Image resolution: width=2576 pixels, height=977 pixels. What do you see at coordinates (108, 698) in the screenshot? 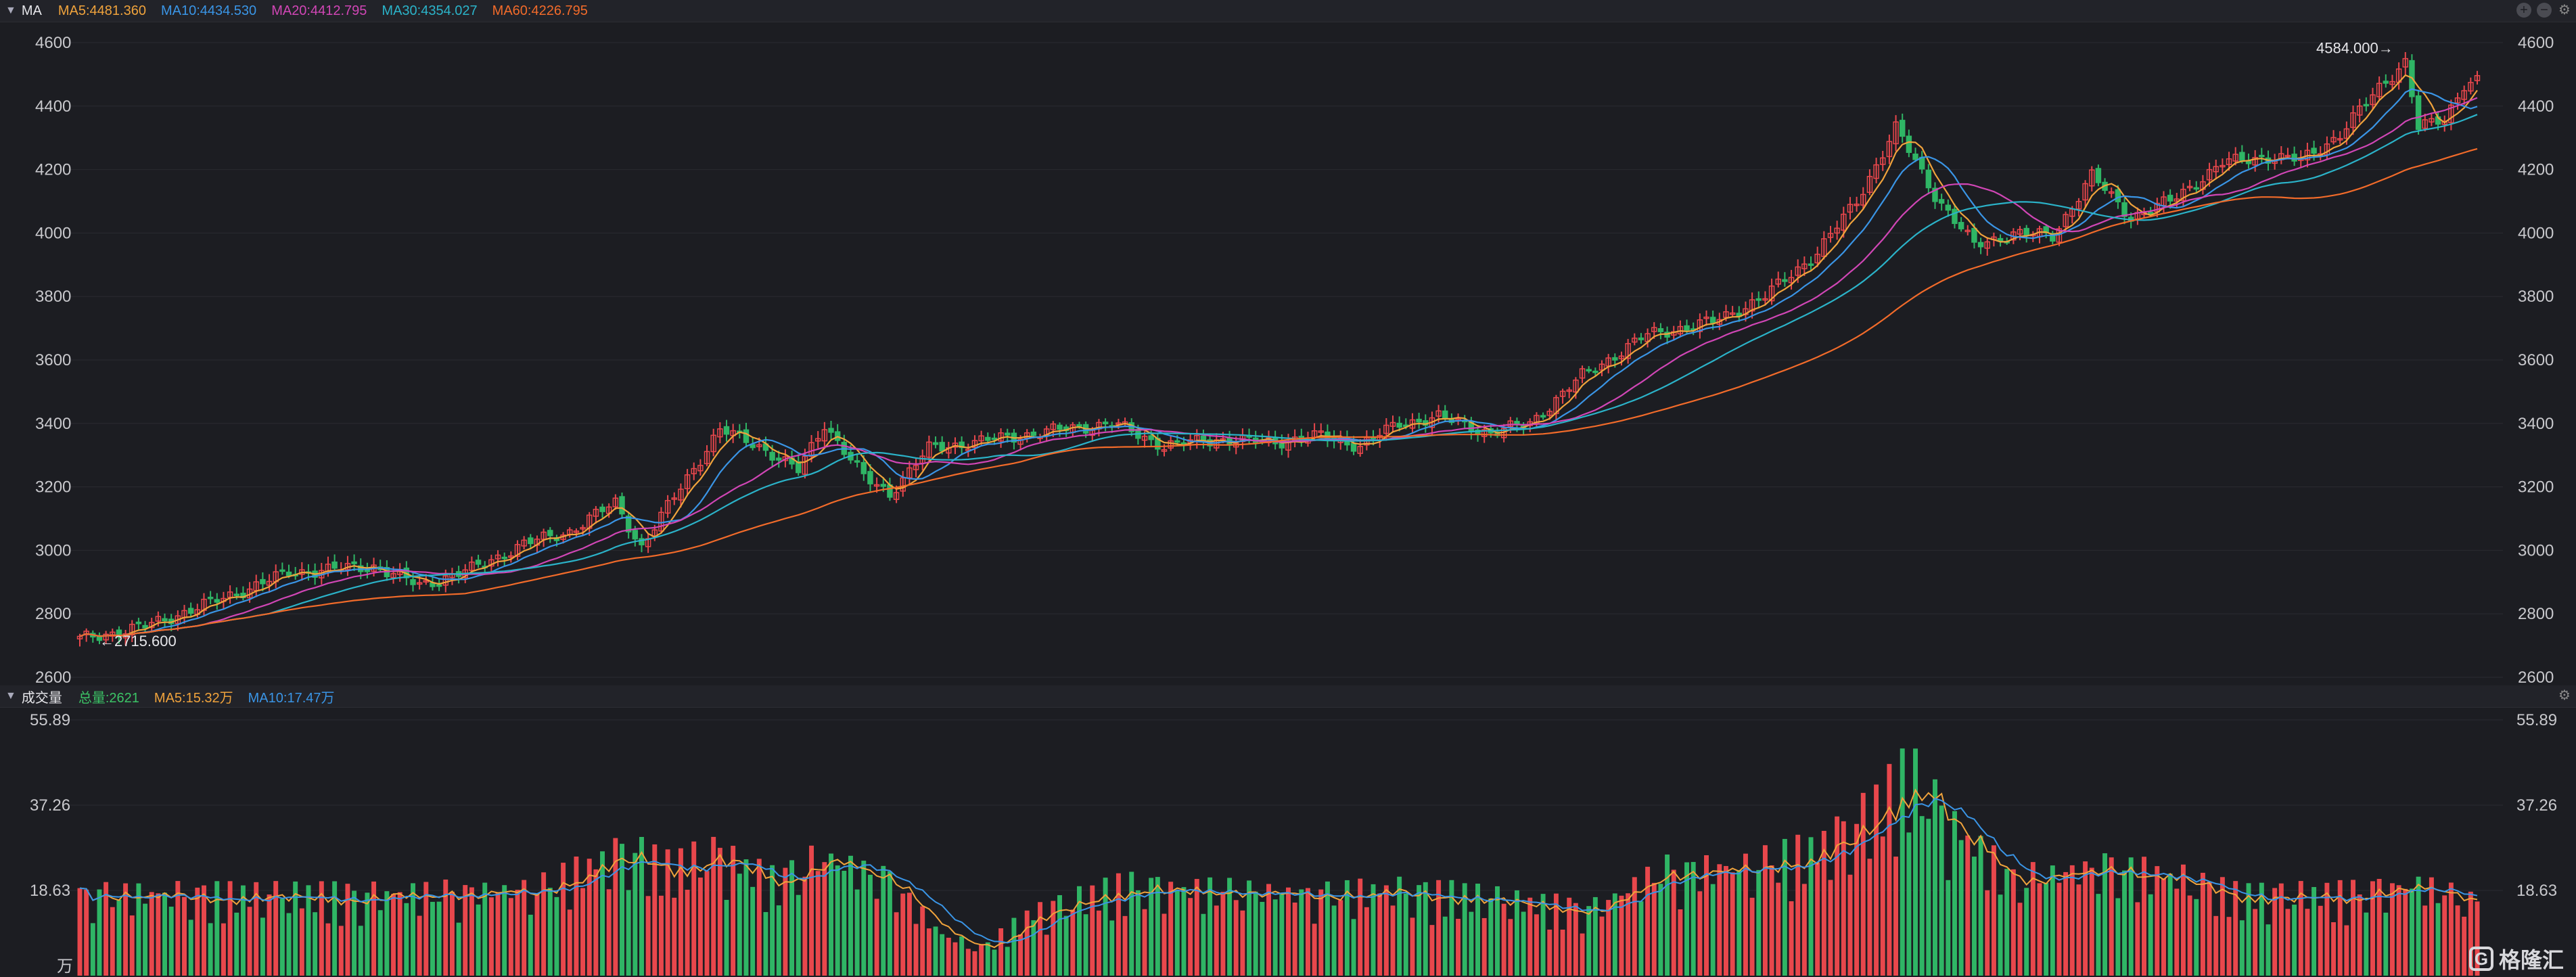
I see `total-volume-value: 总量:2621` at bounding box center [108, 698].